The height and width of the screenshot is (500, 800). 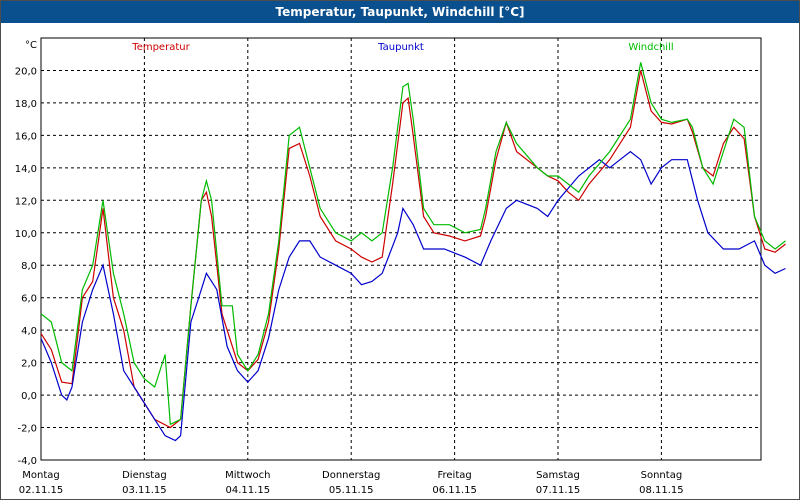 What do you see at coordinates (26, 104) in the screenshot?
I see `y-tick-label: 18,0` at bounding box center [26, 104].